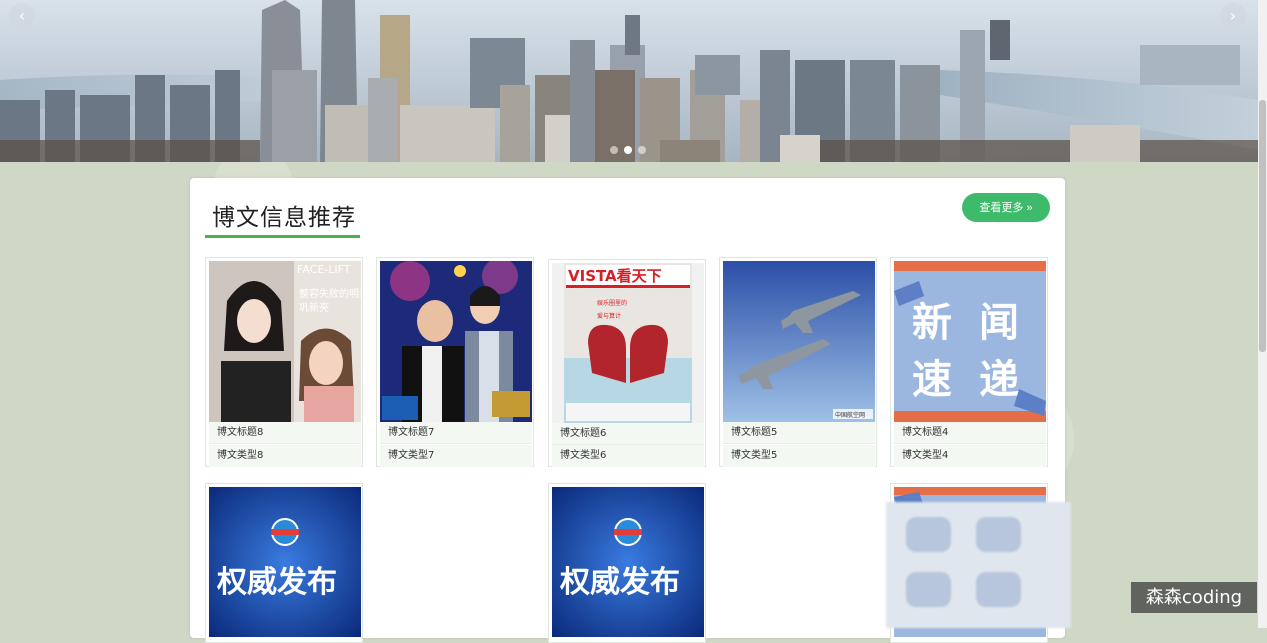 The image size is (1267, 643). I want to click on blog-card: FACE-LIFT 整容失败的明星 巩新亮 博文标题8 博文类型8, so click(284, 362).